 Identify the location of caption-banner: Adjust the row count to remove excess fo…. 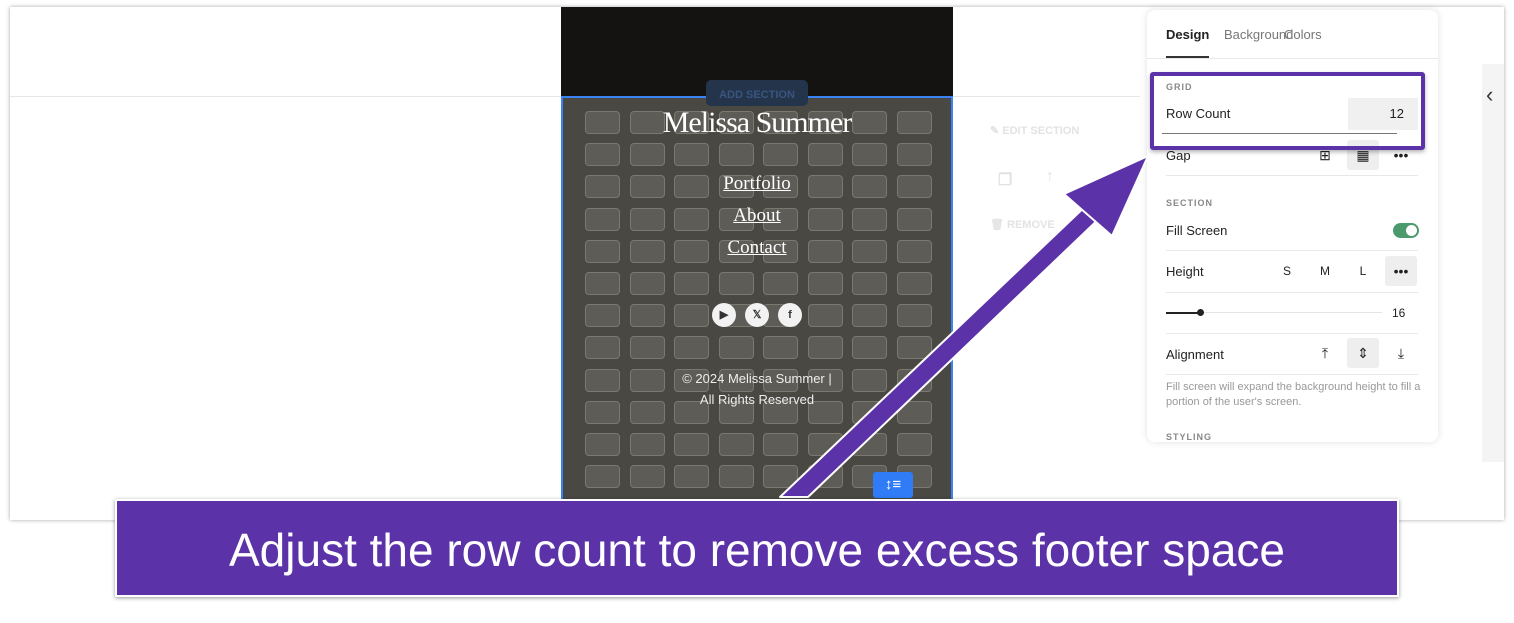
(757, 548).